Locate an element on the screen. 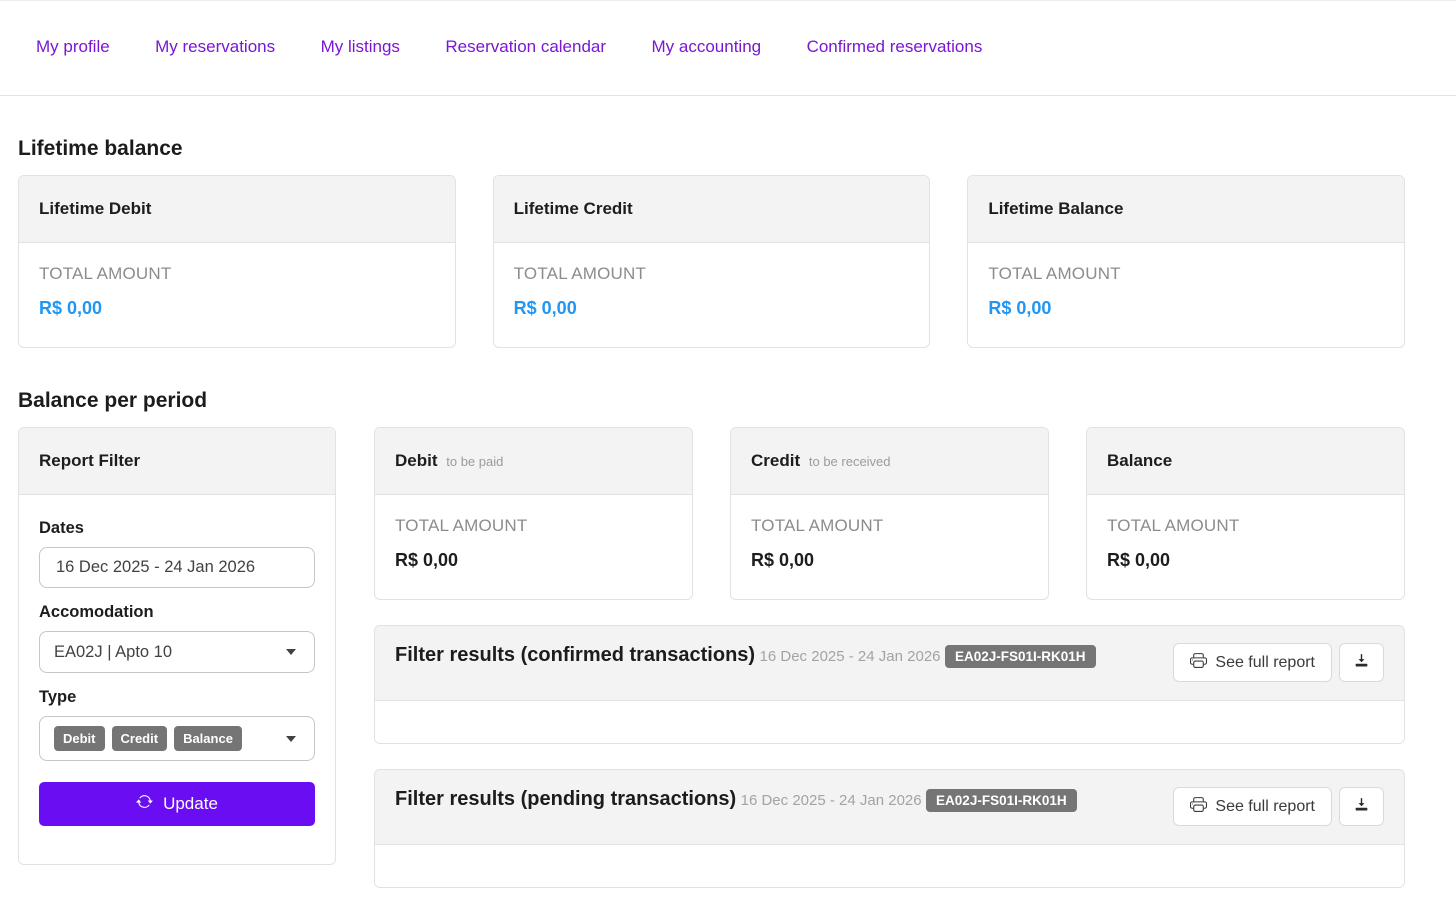 This screenshot has height=918, width=1456. lifetime-credit-card-title: Lifetime Credit is located at coordinates (711, 209).